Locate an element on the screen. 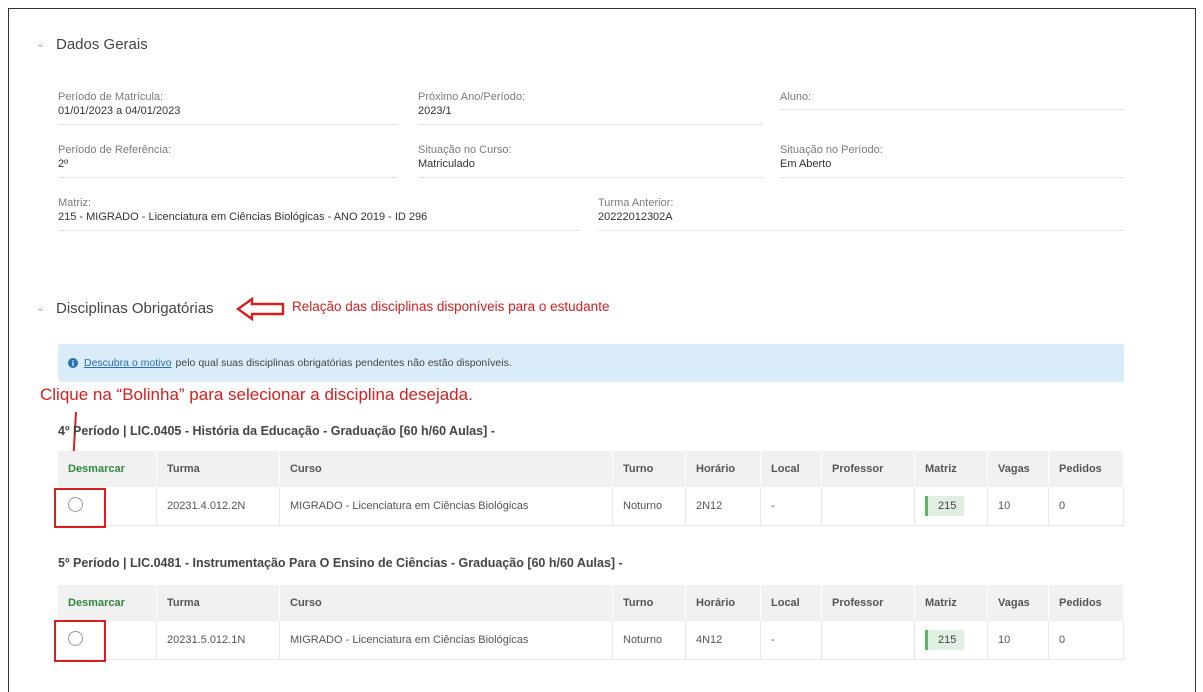 The width and height of the screenshot is (1203, 692). dados-gerais-header: ⌄ Dados Gerais is located at coordinates (92, 44).